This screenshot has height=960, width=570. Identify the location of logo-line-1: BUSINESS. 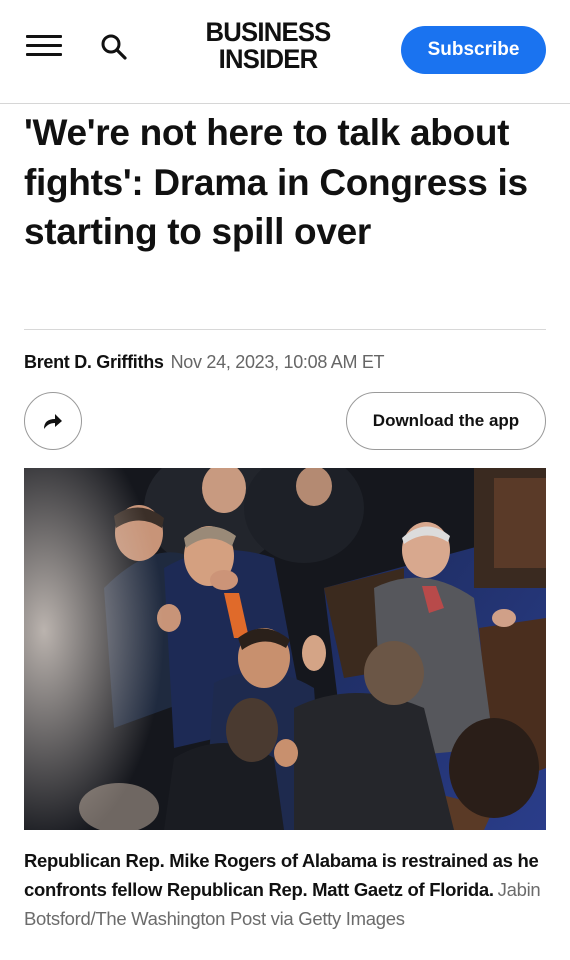
(268, 32).